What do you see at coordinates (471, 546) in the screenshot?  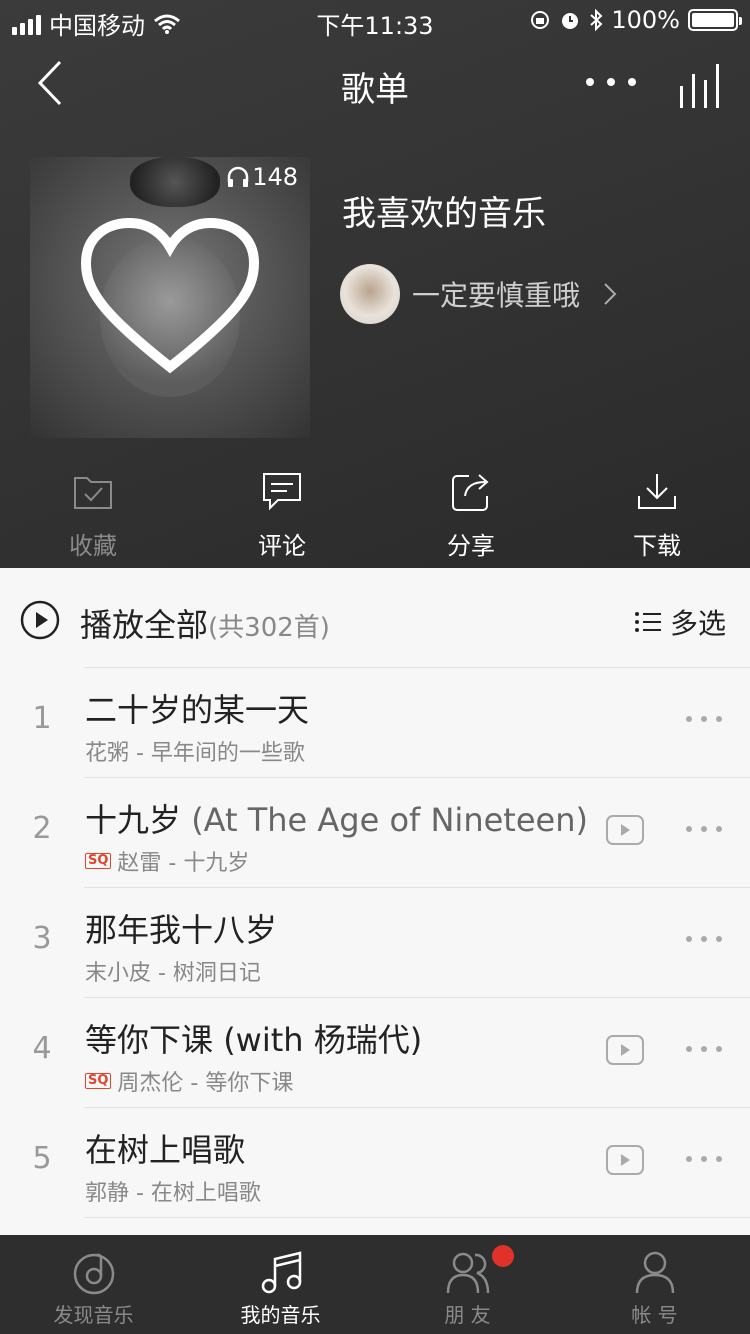 I see `share-label: 分享` at bounding box center [471, 546].